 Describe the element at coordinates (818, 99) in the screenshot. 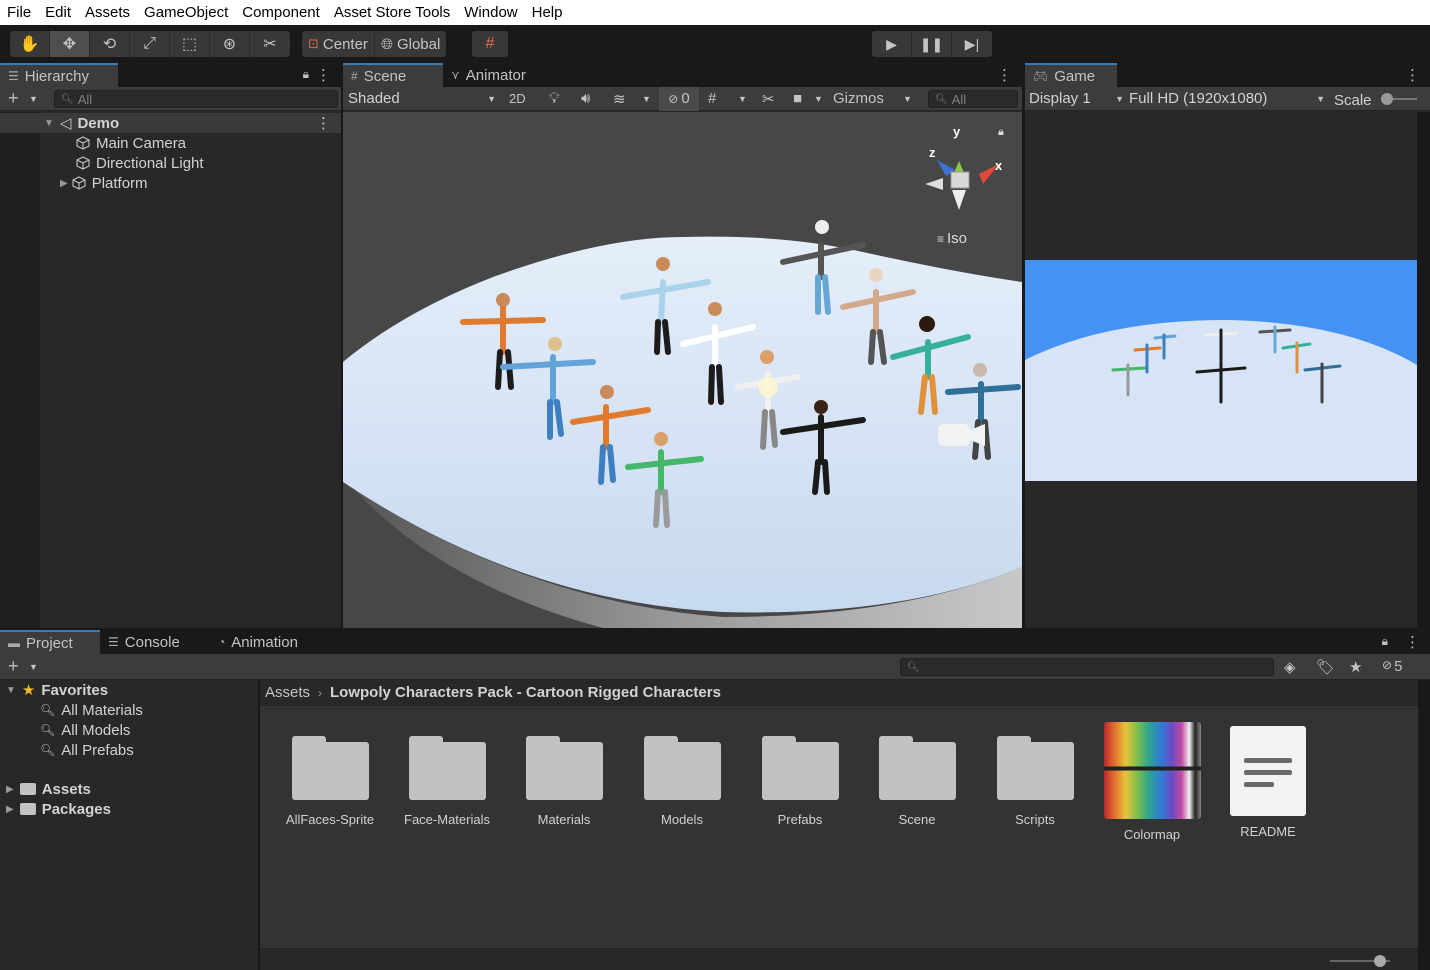

I see `camera-dropdown-icon: ▼` at that location.